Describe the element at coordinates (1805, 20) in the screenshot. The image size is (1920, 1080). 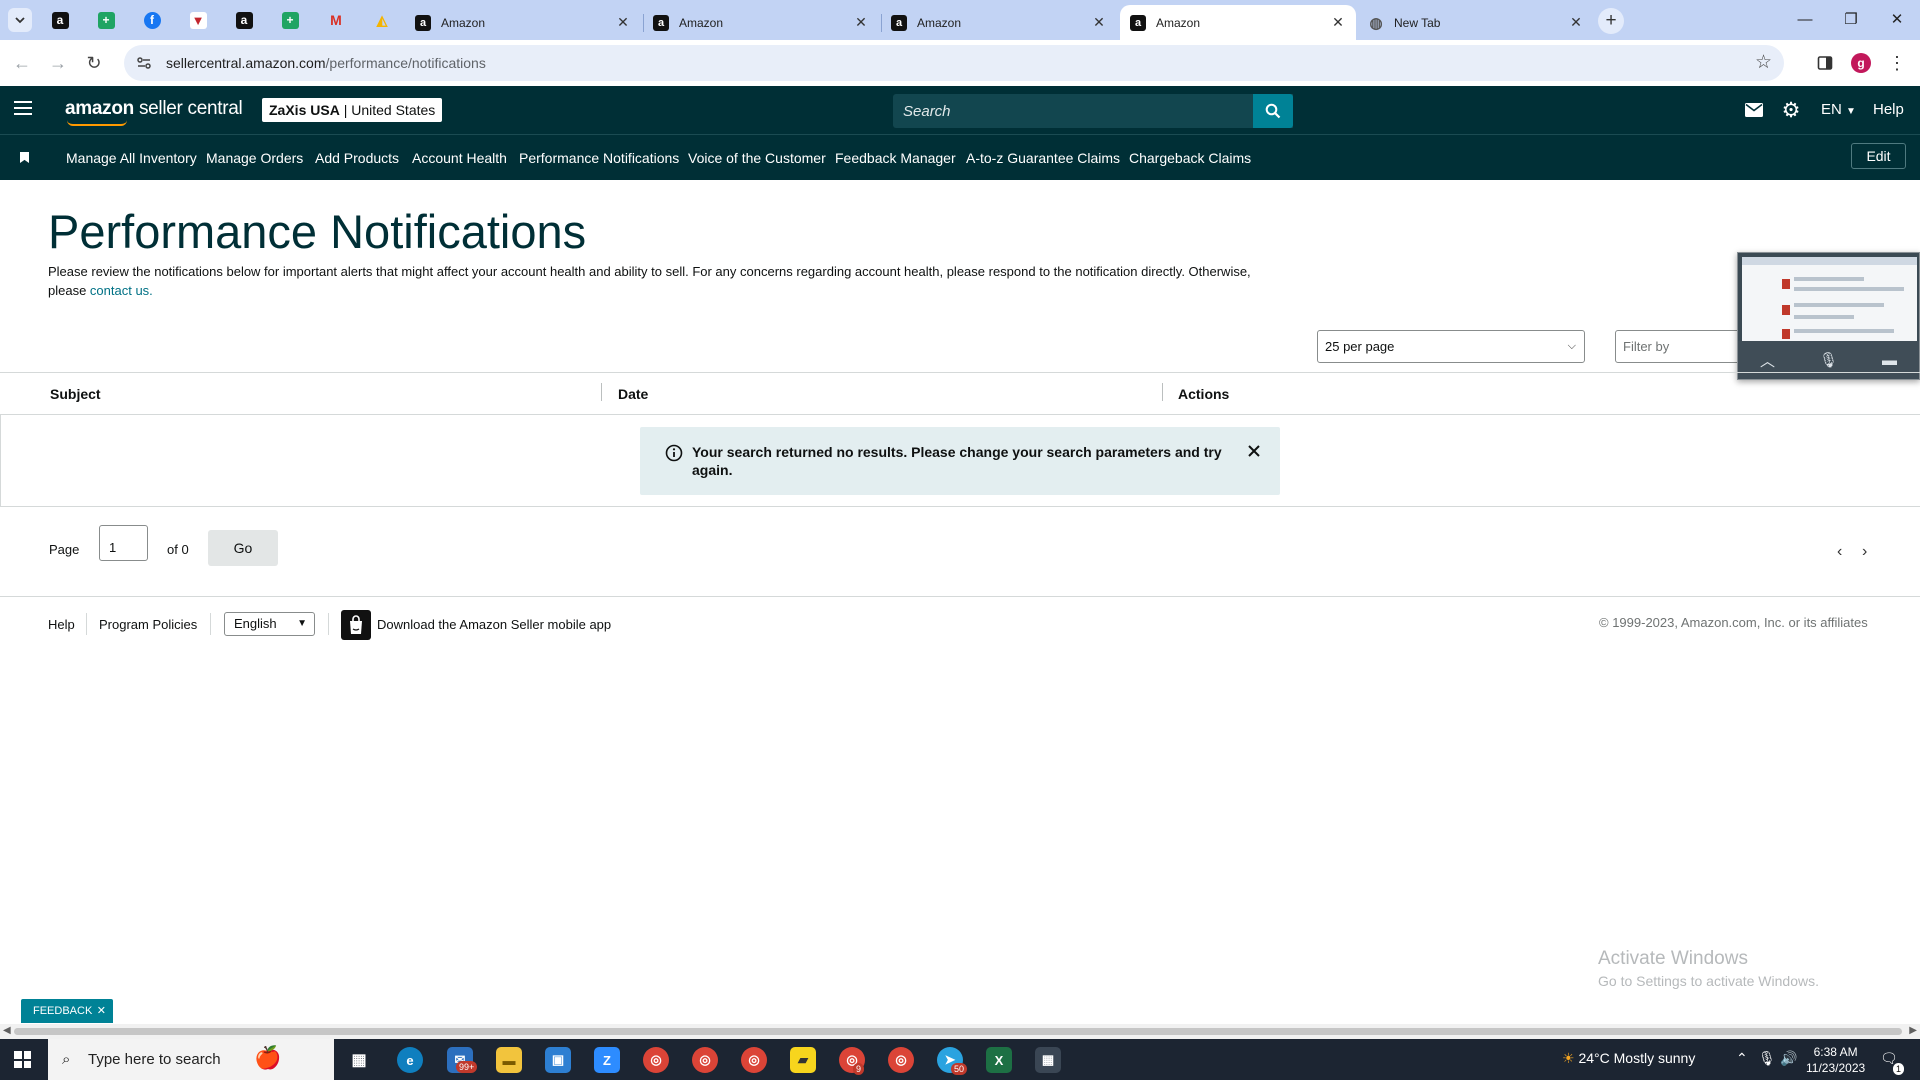
I see `minimize-icon: —` at that location.